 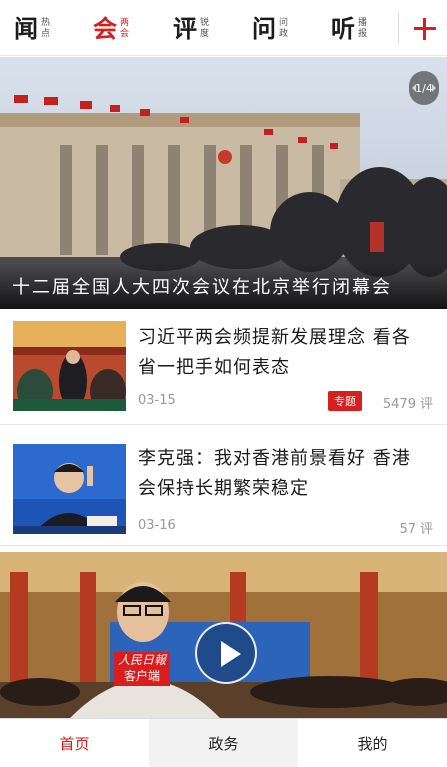 What do you see at coordinates (345, 401) in the screenshot?
I see `topic-badge: 专题` at bounding box center [345, 401].